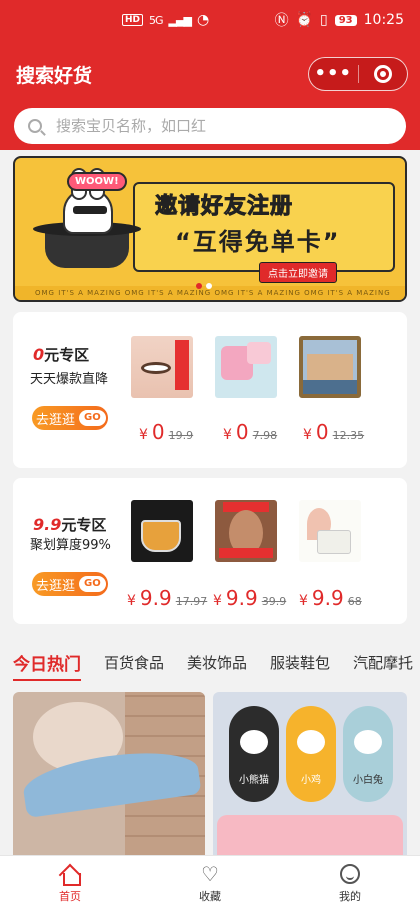 Image resolution: width=420 pixels, height=910 pixels. What do you see at coordinates (224, 207) in the screenshot?
I see `banner-headline: 邀请好友注册` at bounding box center [224, 207].